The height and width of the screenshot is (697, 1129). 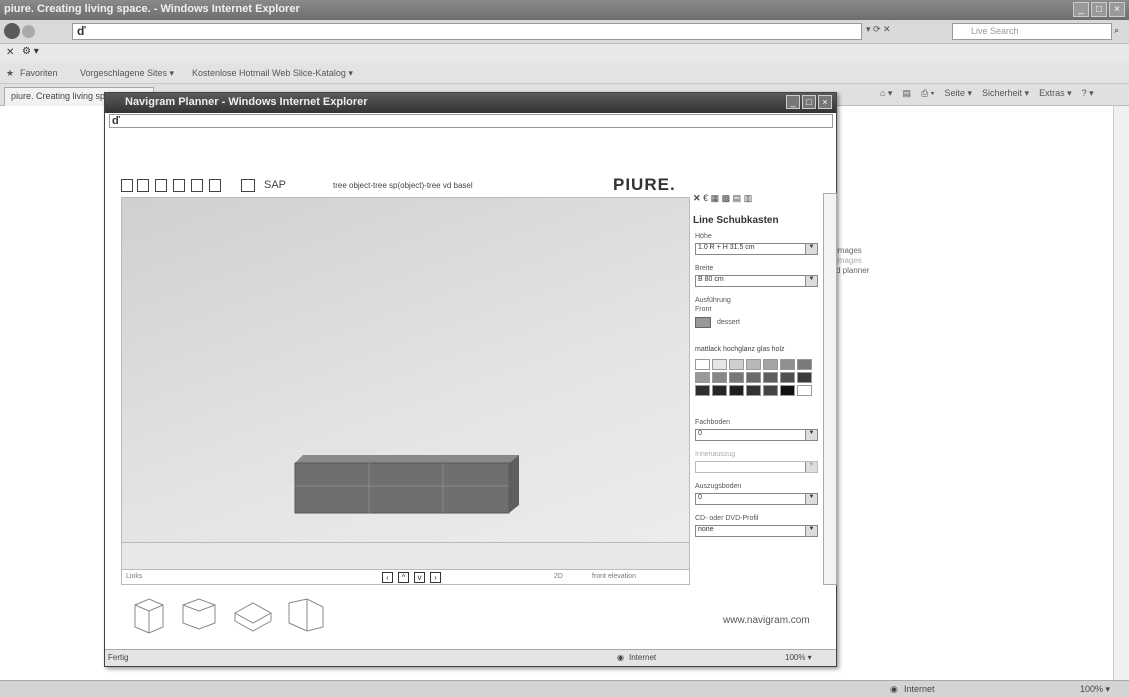 I want to click on price-icon: €, so click(x=705, y=198).